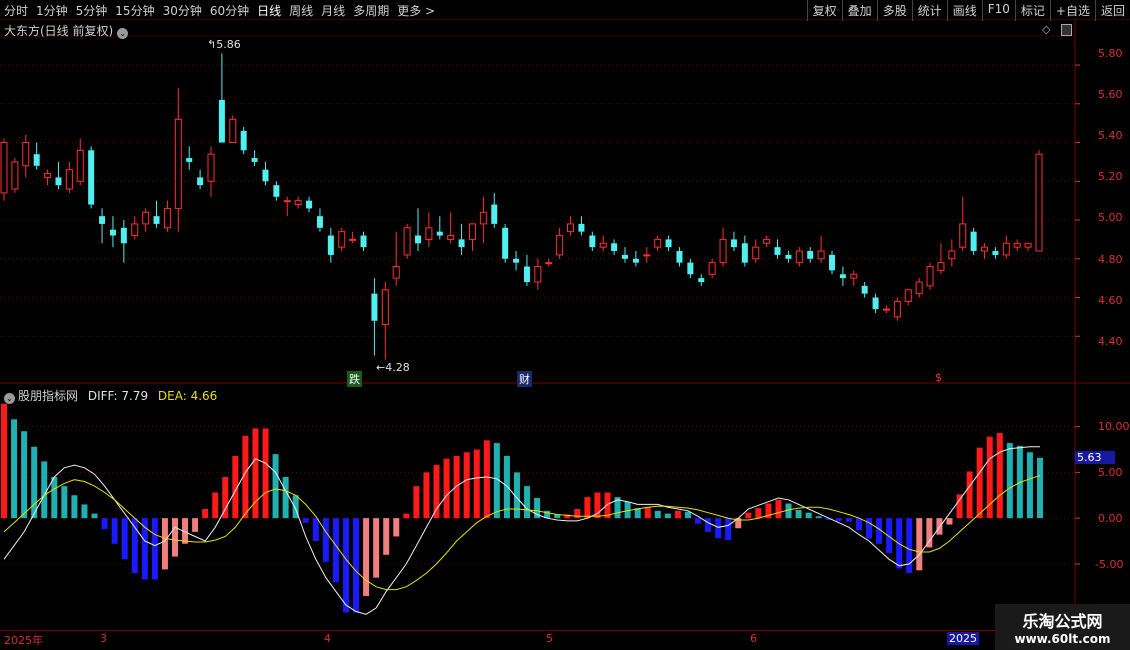 The width and height of the screenshot is (1130, 650). I want to click on price-axis-tick: 5.20, so click(1110, 176).